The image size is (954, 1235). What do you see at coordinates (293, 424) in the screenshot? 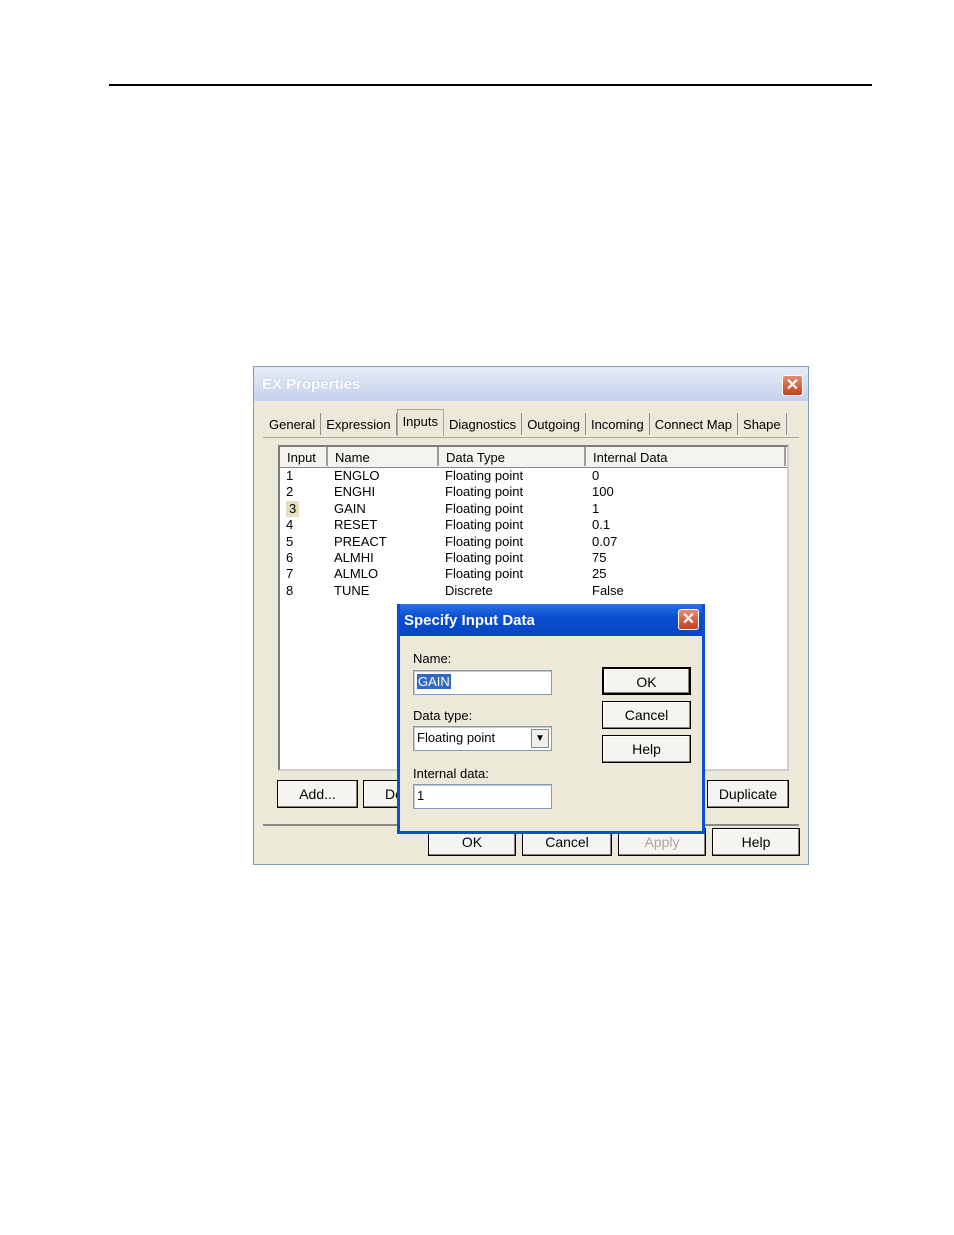
I see `tab-general: General` at bounding box center [293, 424].